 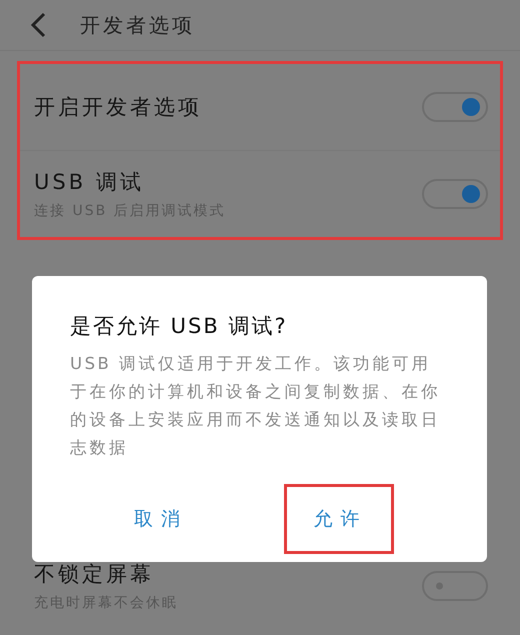 I want to click on dialog-button: 取消, so click(x=159, y=519).